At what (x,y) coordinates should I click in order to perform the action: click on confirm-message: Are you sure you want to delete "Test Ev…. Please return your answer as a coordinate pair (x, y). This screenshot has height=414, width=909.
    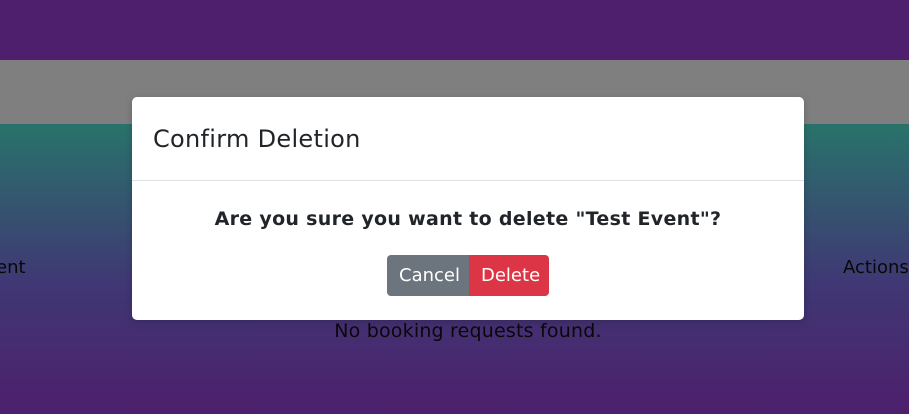
    Looking at the image, I should click on (468, 219).